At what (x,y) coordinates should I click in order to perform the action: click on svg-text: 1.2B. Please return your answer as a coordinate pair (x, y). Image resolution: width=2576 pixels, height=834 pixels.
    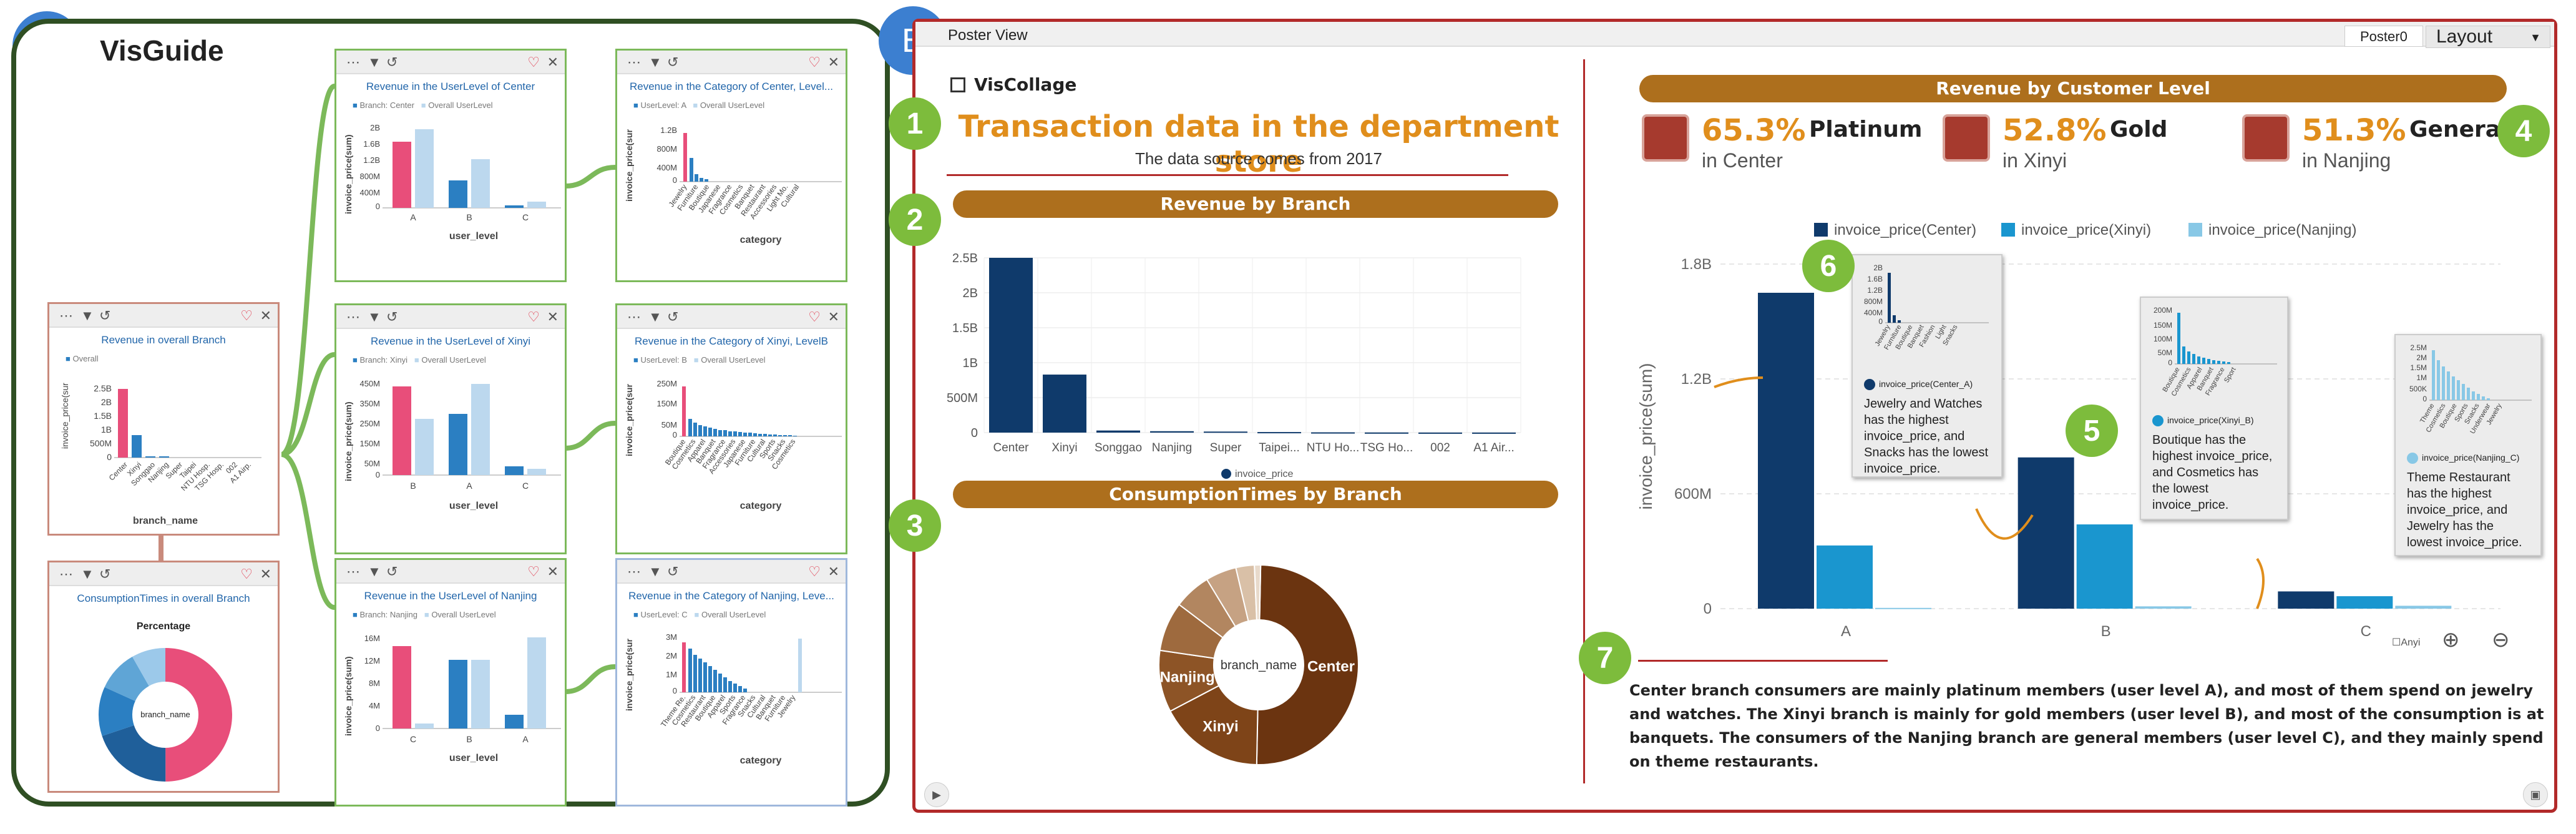
    Looking at the image, I should click on (1875, 290).